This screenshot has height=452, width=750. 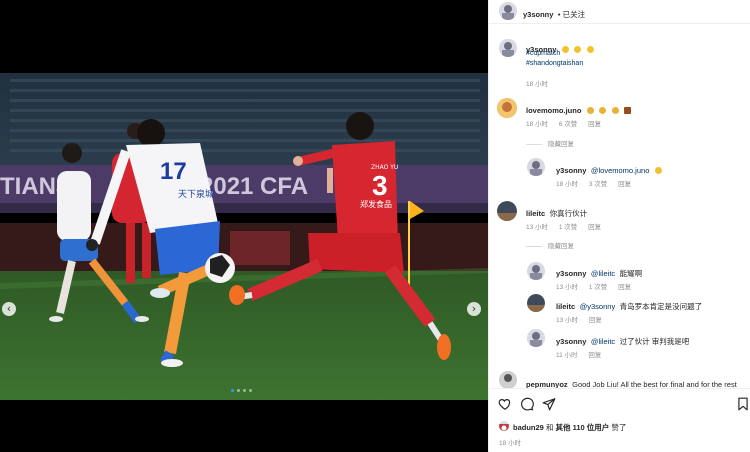 What do you see at coordinates (537, 84) in the screenshot?
I see `caption-time: 18 小时` at bounding box center [537, 84].